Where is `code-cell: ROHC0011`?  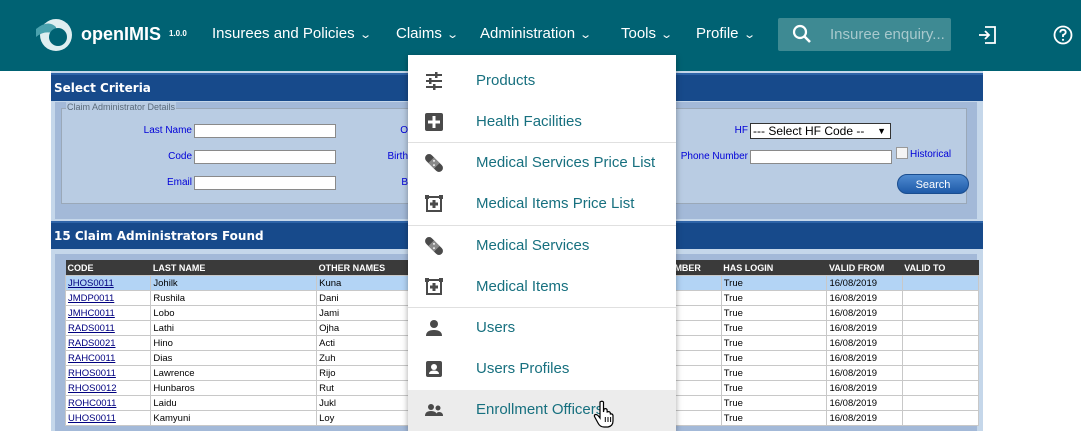 code-cell: ROHC0011 is located at coordinates (108, 403).